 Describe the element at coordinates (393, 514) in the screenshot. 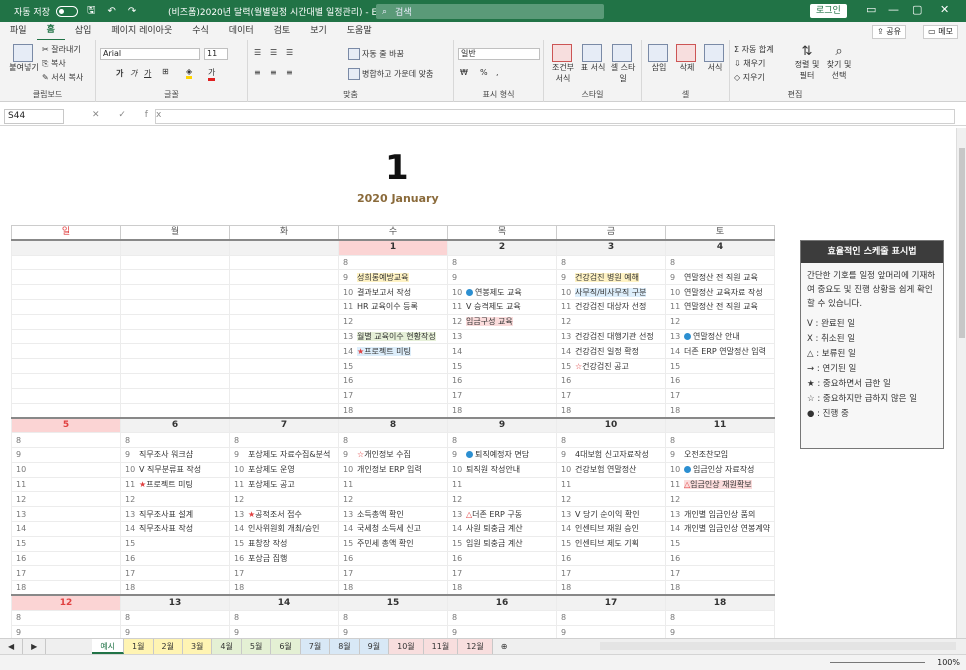

I see `schedule-cell: 13 소득총액 확인` at that location.